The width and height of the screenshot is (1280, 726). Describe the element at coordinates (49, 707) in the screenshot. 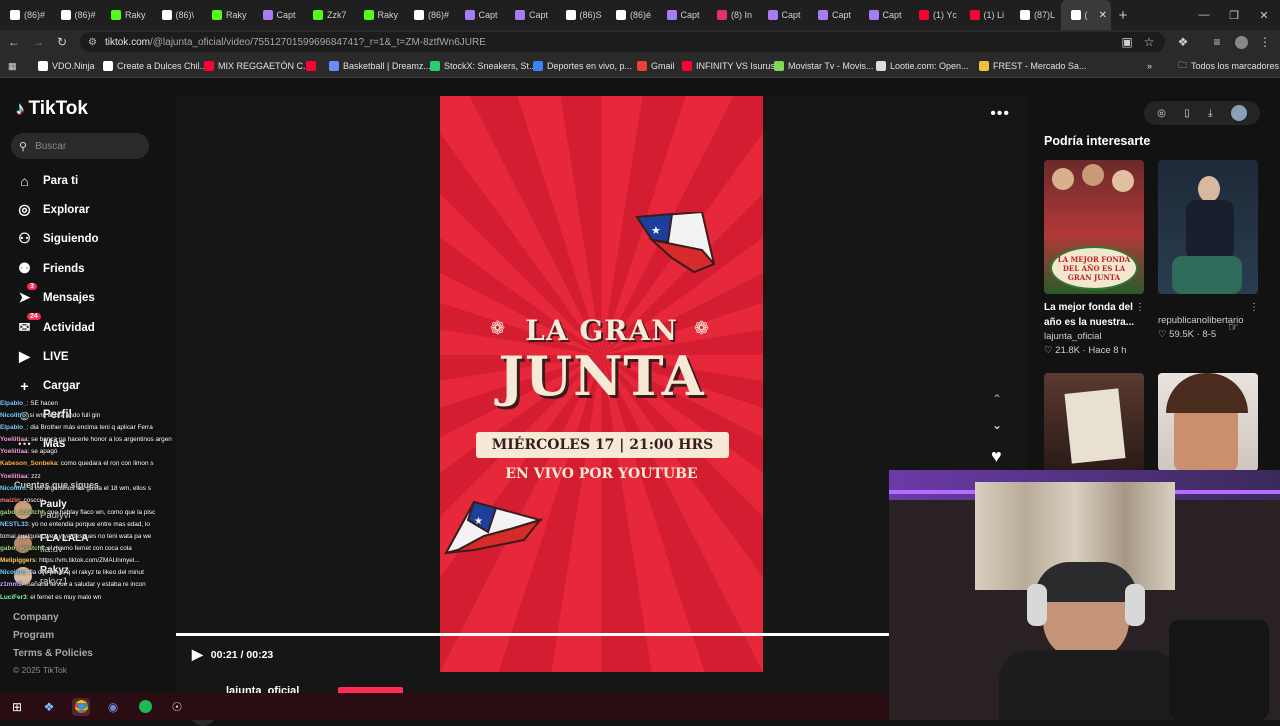

I see `copilot-icon: ❖` at that location.